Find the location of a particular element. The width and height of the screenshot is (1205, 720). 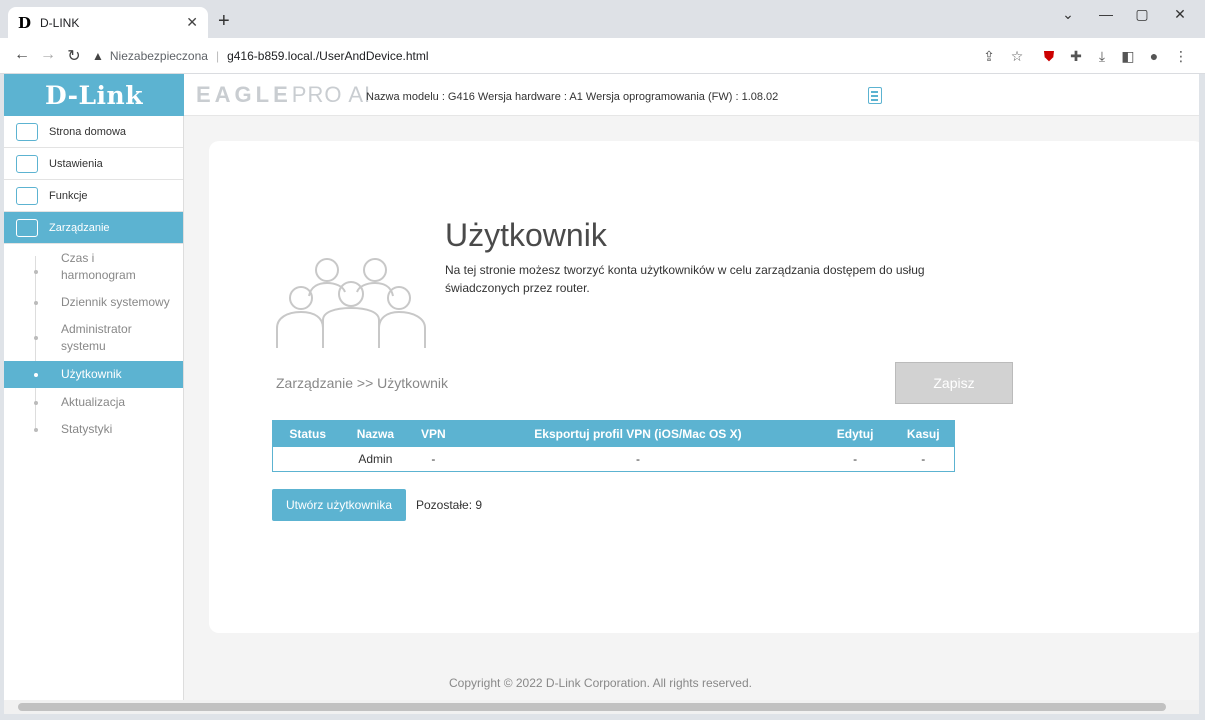

users-group-icon is located at coordinates (351, 303).